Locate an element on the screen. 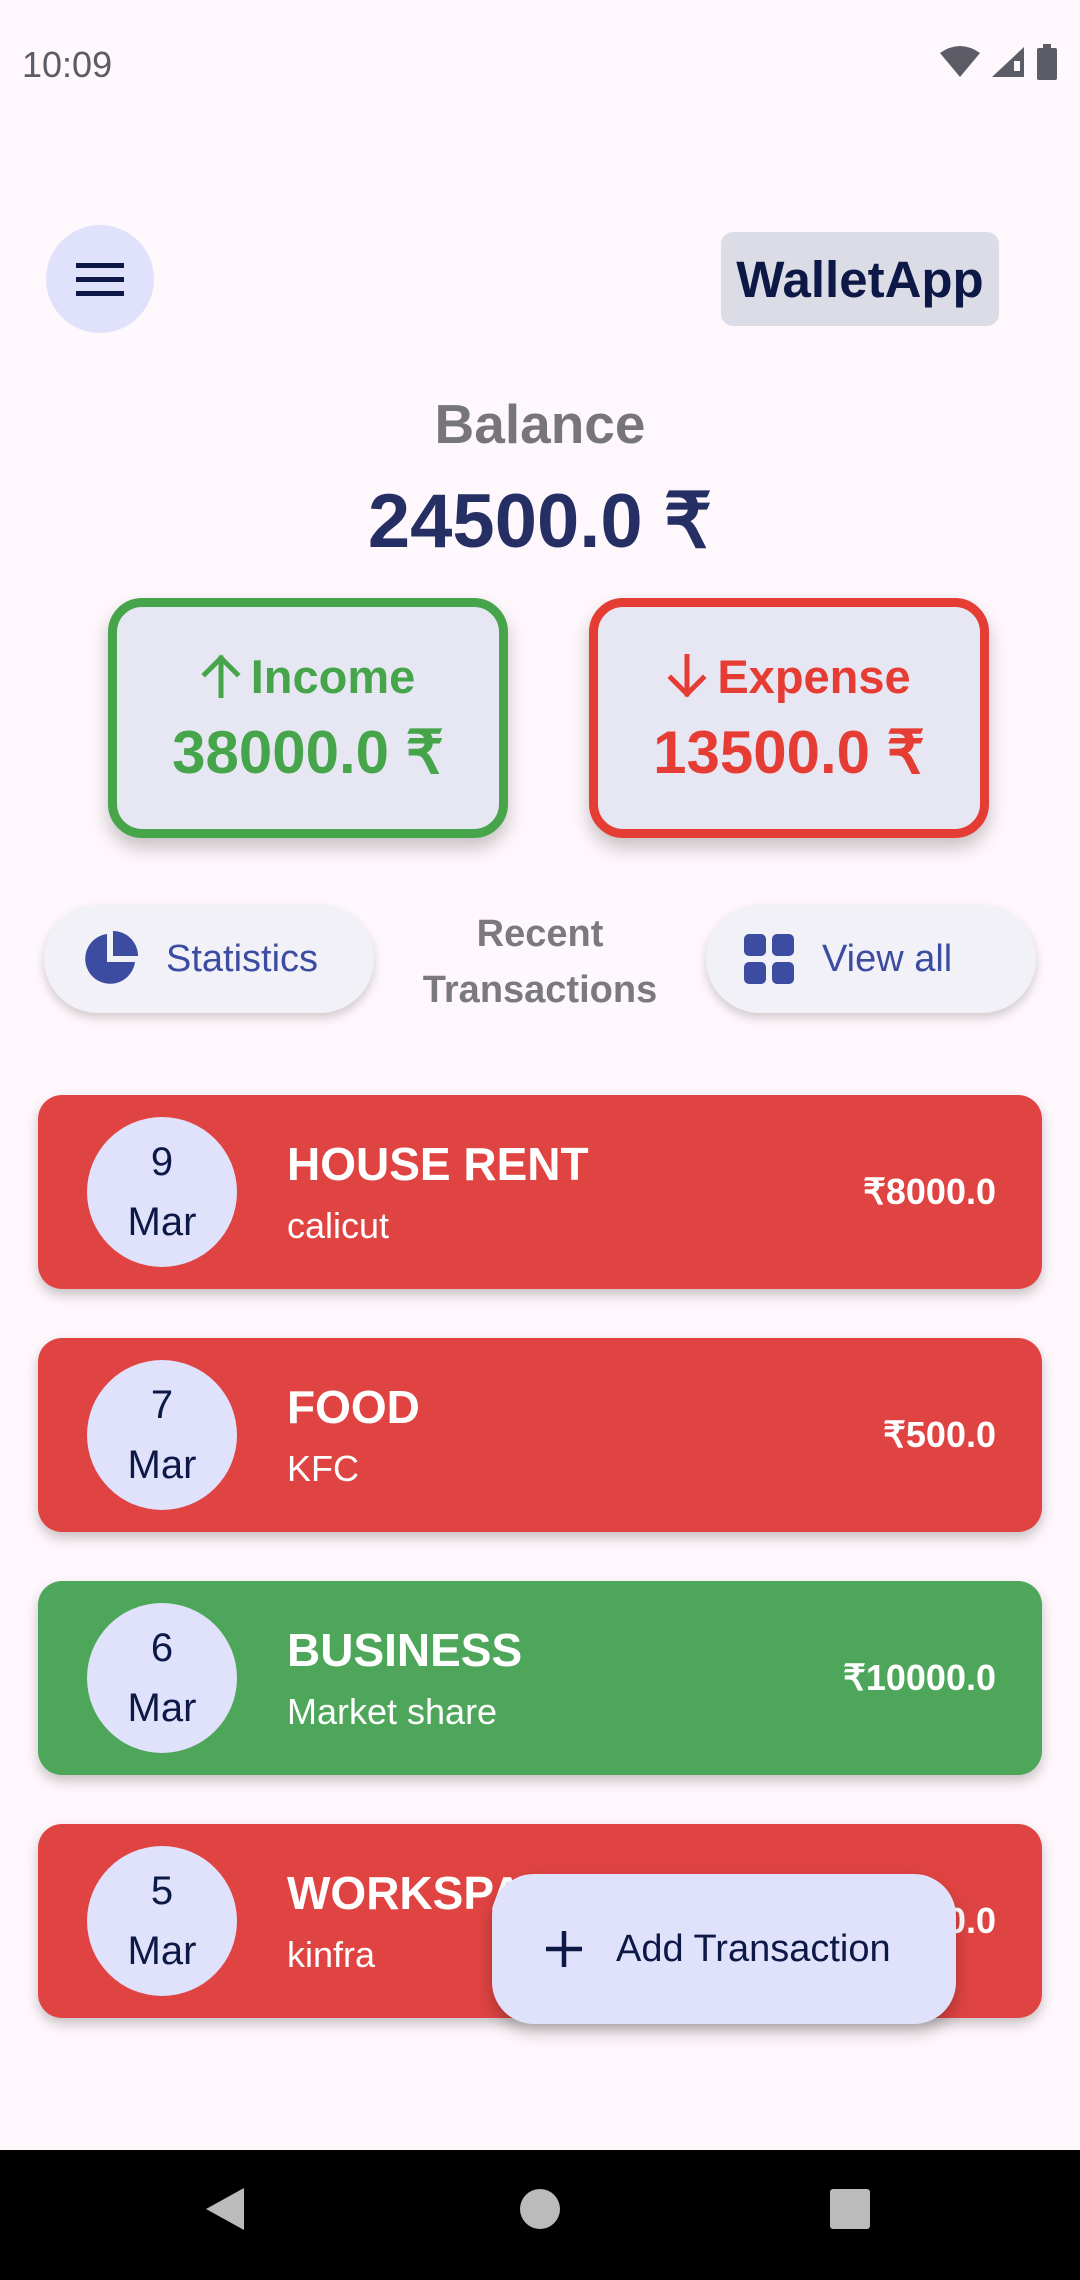 This screenshot has width=1080, height=2280. transaction-subtitle: kinfra is located at coordinates (331, 1954).